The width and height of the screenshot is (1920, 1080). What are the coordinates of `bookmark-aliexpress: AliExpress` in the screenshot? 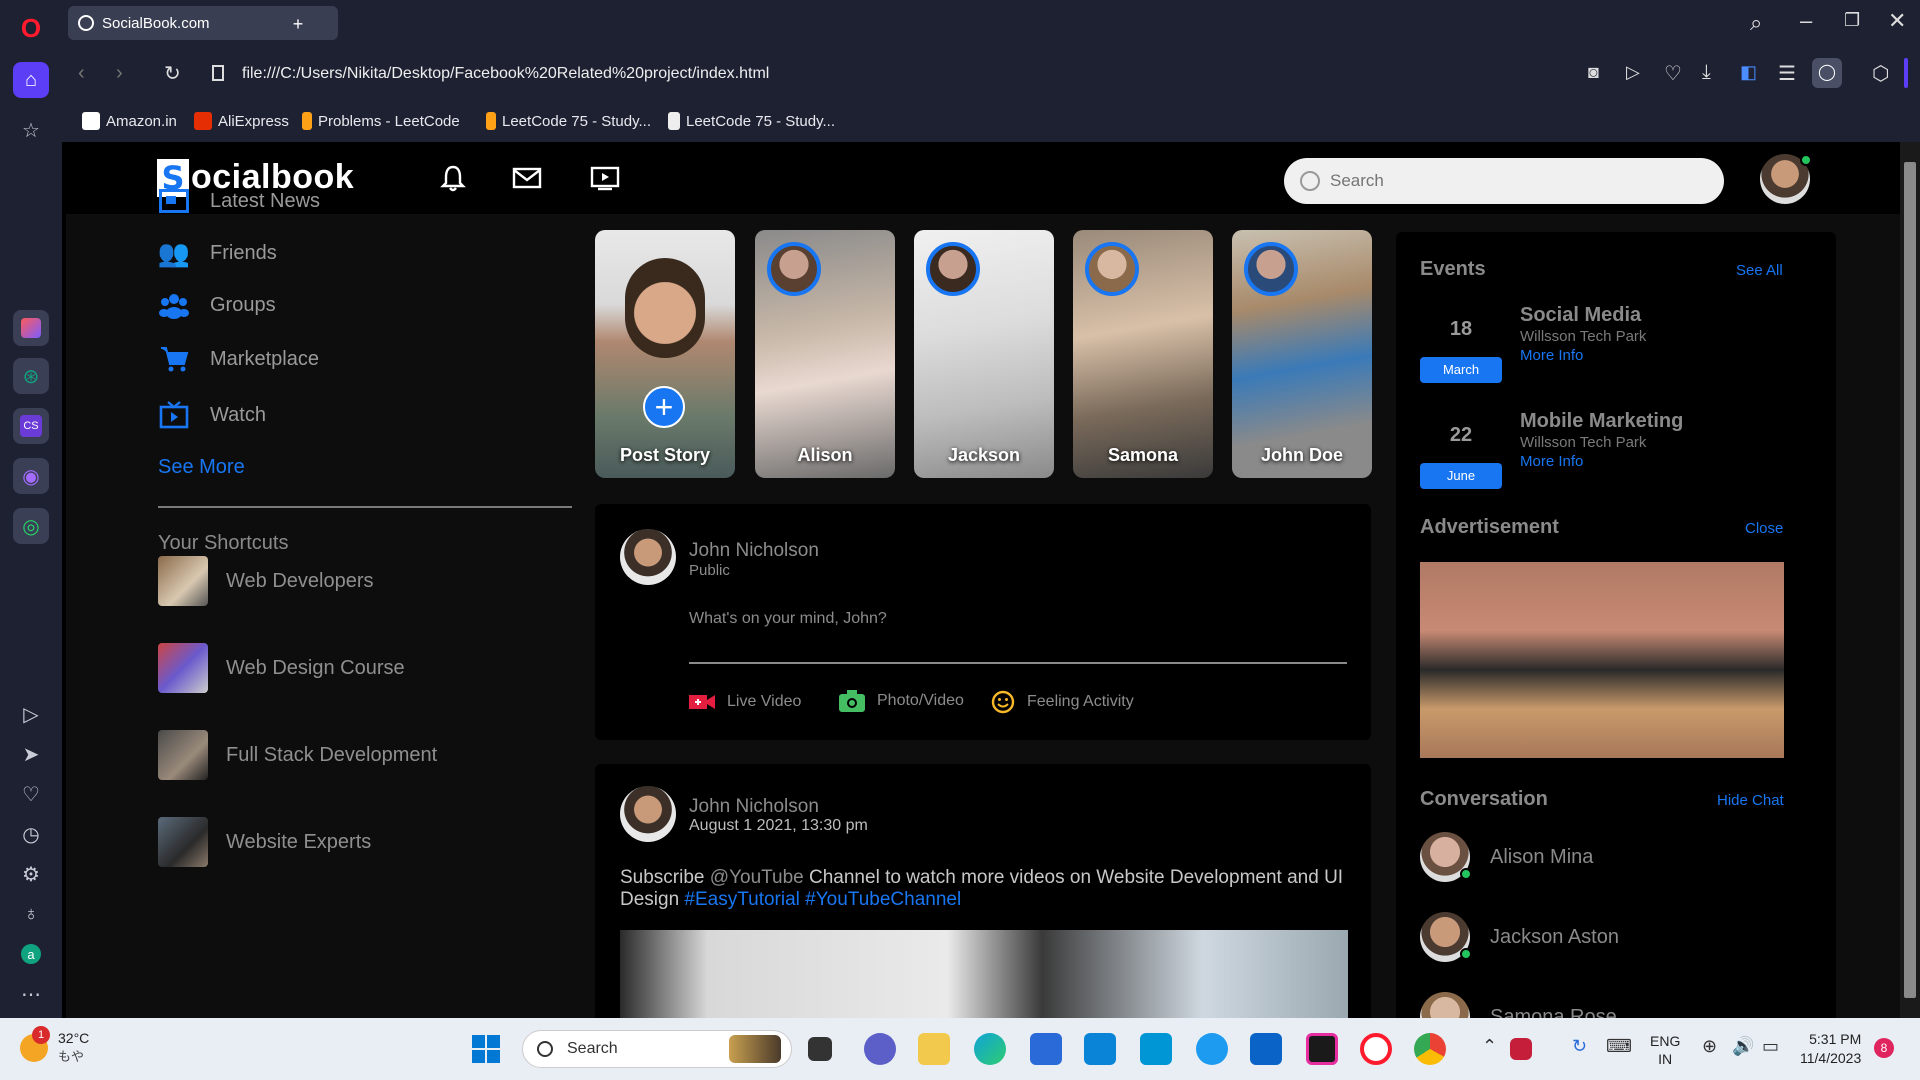 It's located at (241, 121).